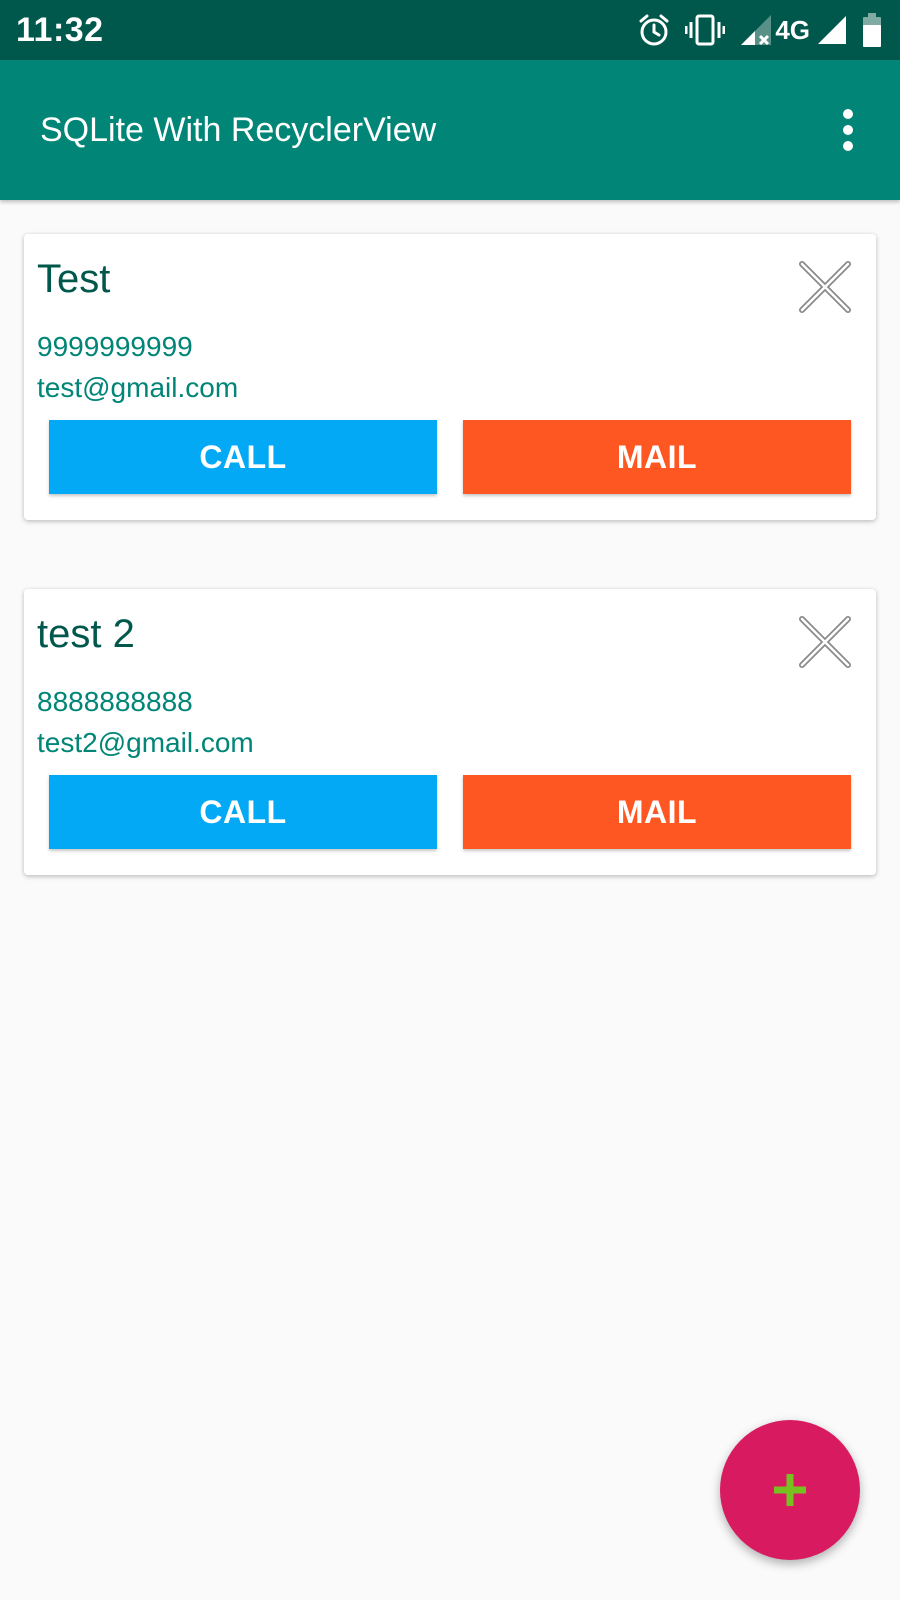 The width and height of the screenshot is (900, 1600). I want to click on contact-name: Test, so click(74, 279).